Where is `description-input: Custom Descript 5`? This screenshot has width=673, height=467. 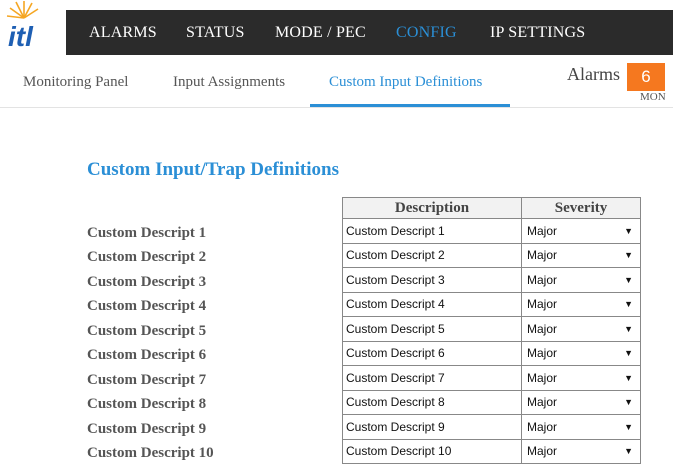 description-input: Custom Descript 5 is located at coordinates (432, 329).